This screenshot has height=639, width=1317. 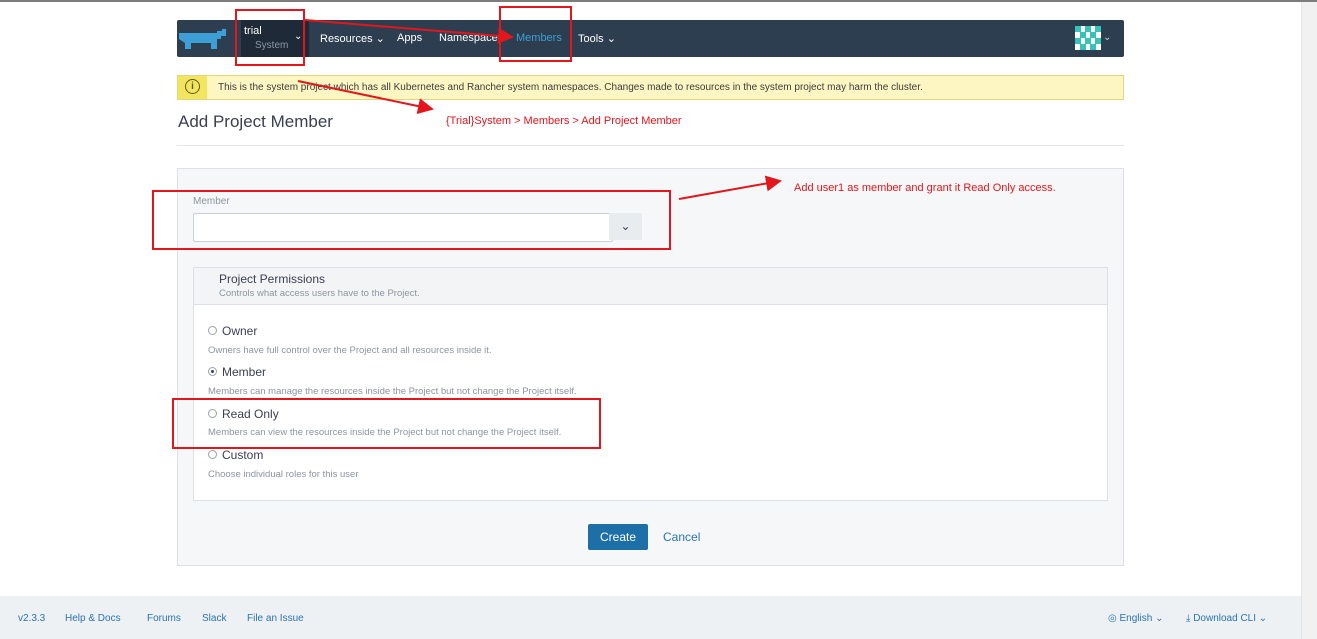 I want to click on slack-link: Slack, so click(x=214, y=618).